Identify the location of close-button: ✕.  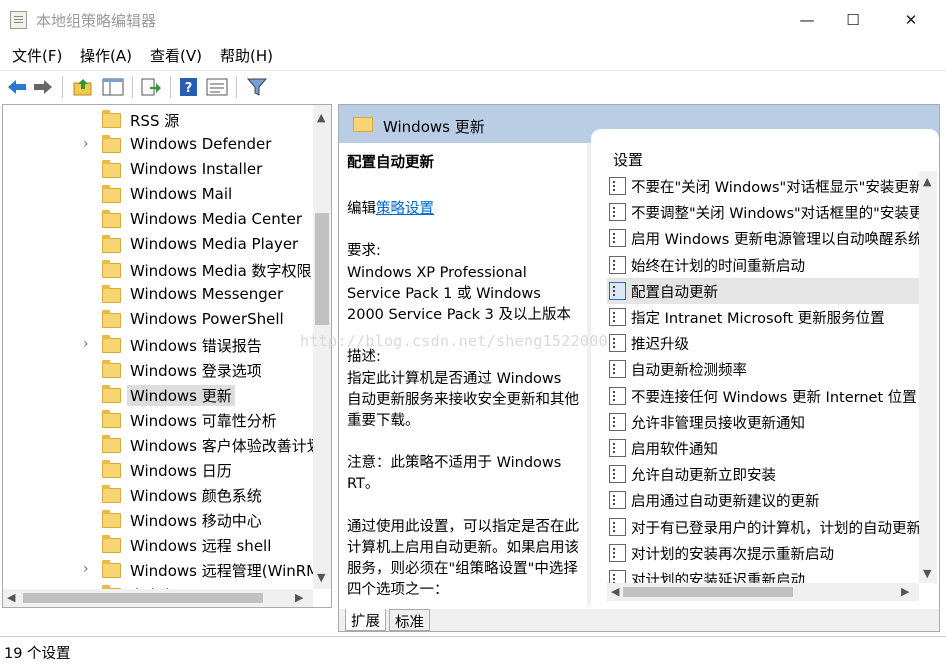
(911, 20).